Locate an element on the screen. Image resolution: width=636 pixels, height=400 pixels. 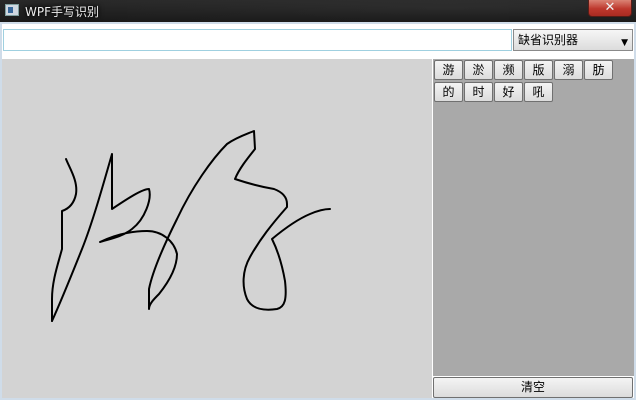
window-title: WPF手写识别 is located at coordinates (62, 12).